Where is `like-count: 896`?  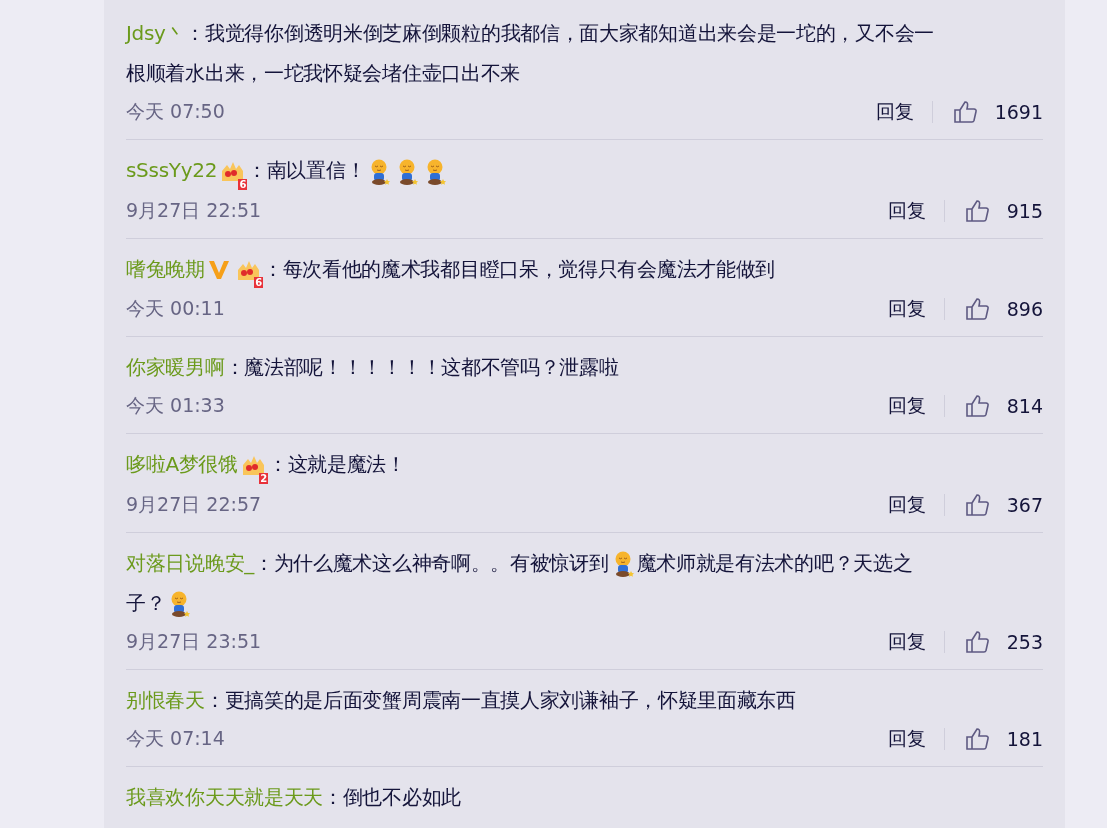
like-count: 896 is located at coordinates (1024, 309).